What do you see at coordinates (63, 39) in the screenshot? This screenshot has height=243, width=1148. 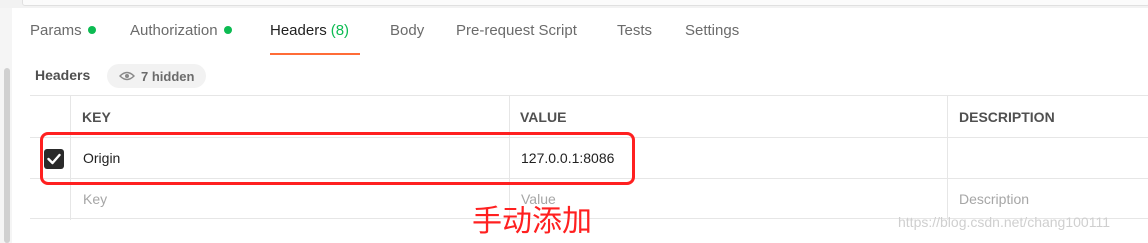 I see `tab-params: Params` at bounding box center [63, 39].